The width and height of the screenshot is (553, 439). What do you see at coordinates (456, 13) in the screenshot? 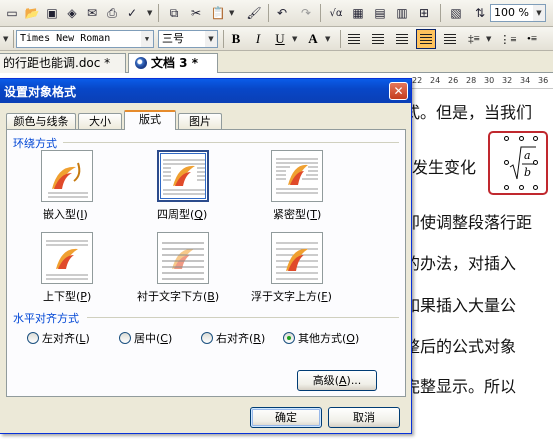
I see `document-map-icon: ▧` at bounding box center [456, 13].